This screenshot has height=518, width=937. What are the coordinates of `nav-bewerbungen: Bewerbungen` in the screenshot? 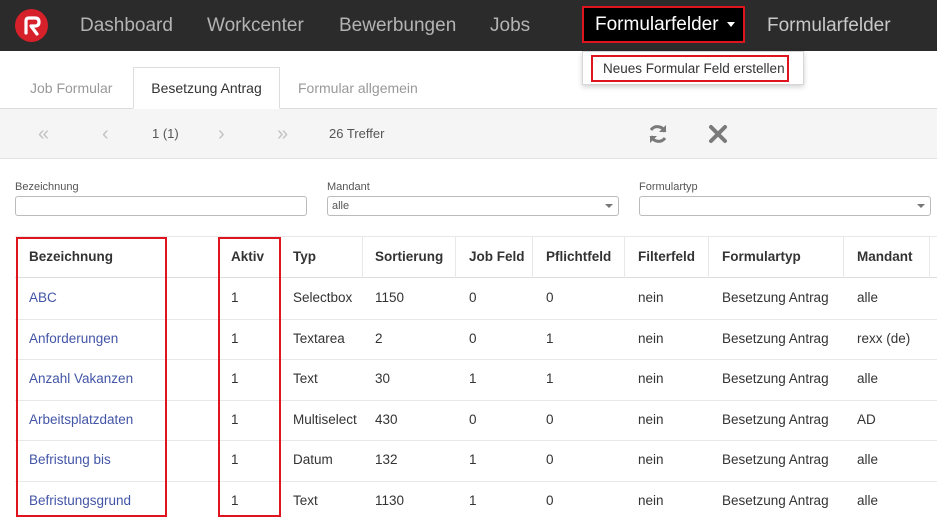 It's located at (397, 25).